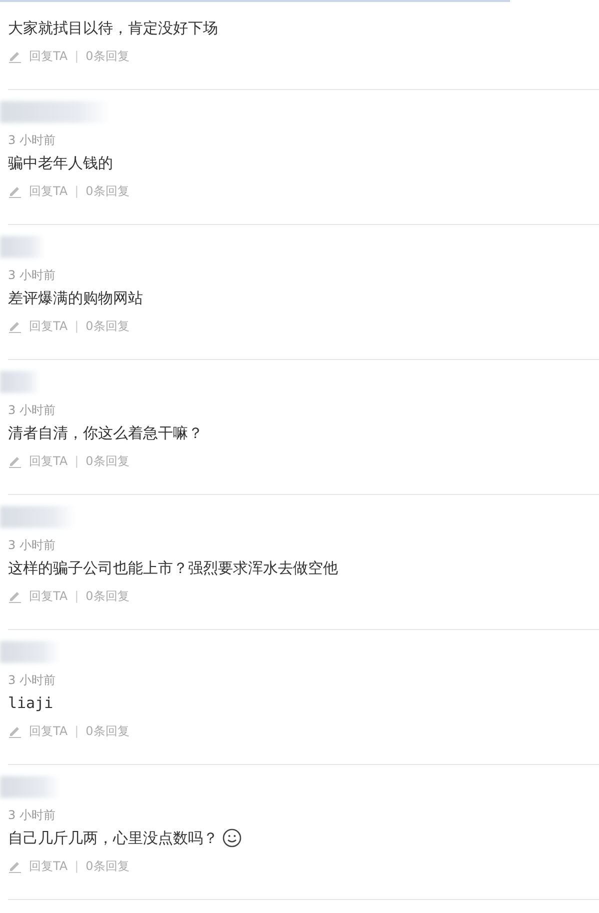 This screenshot has height=913, width=599. I want to click on comment-text: 差评爆满的购物网站, so click(75, 298).